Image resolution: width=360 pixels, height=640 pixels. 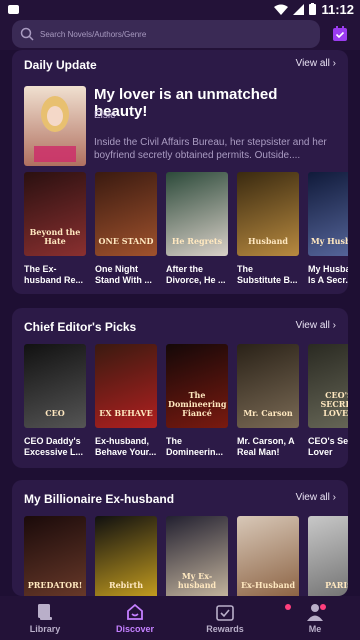 I want to click on section-title: My Billionaire Ex-husband, so click(x=99, y=499).